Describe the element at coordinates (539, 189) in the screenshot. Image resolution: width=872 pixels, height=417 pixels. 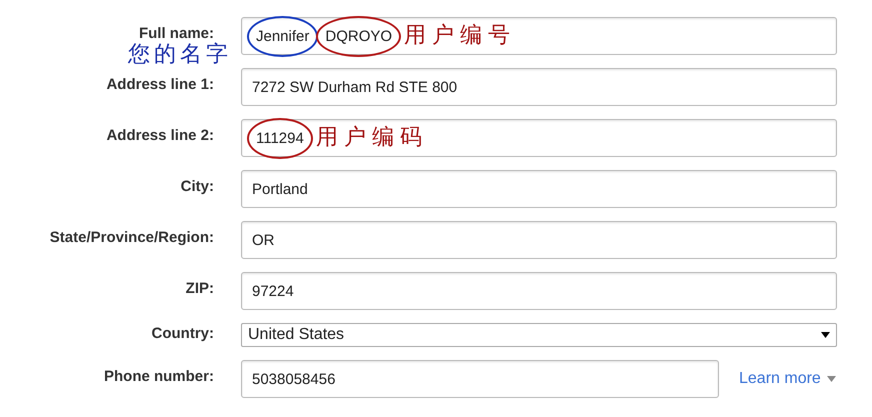
I see `text-field: Portland` at that location.